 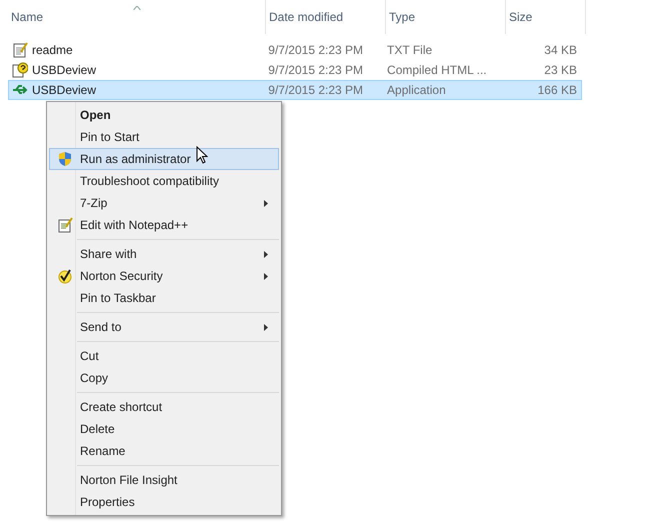 What do you see at coordinates (560, 50) in the screenshot?
I see `size-cell-text: 34 KB` at bounding box center [560, 50].